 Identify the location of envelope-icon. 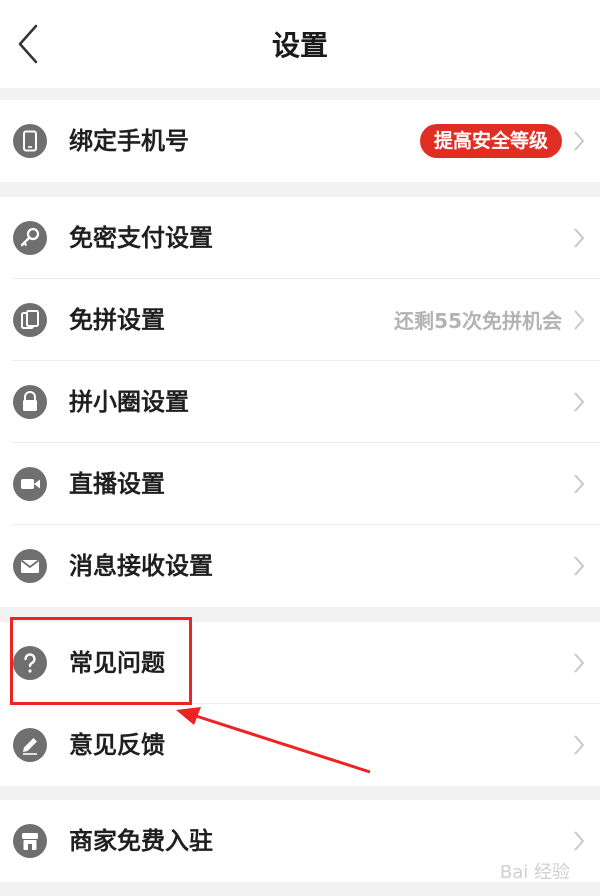
(30, 566).